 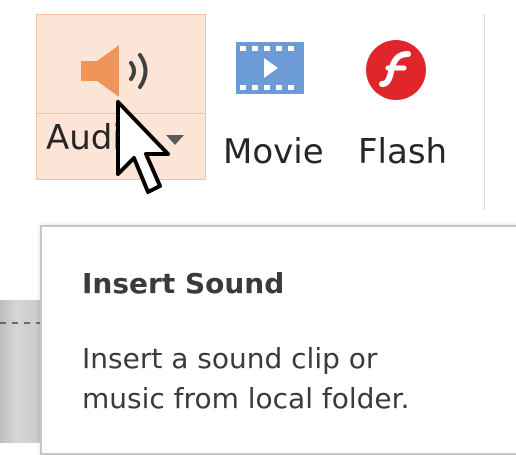 What do you see at coordinates (272, 97) in the screenshot?
I see `movie-button: Movie` at bounding box center [272, 97].